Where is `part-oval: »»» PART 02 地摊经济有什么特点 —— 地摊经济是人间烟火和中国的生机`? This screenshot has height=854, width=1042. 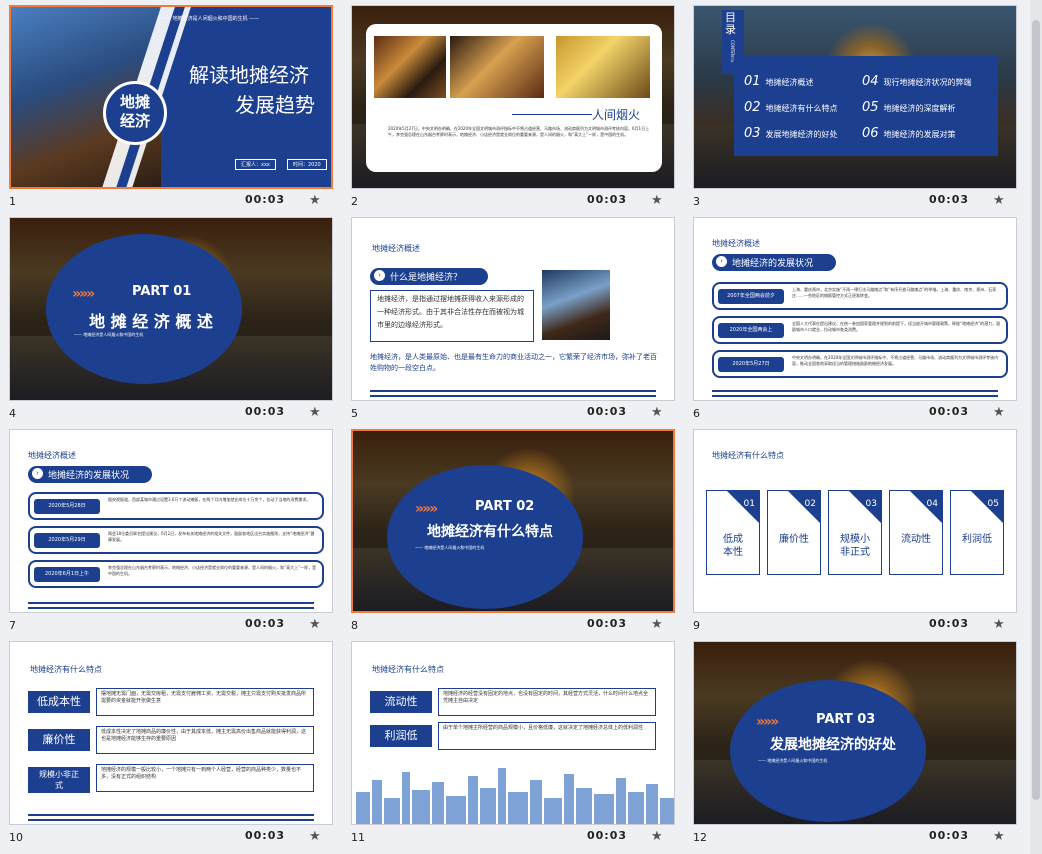 part-oval: »»» PART 02 地摊经济有什么特点 —— 地摊经济是人间烟火和中国的生机 is located at coordinates (485, 537).